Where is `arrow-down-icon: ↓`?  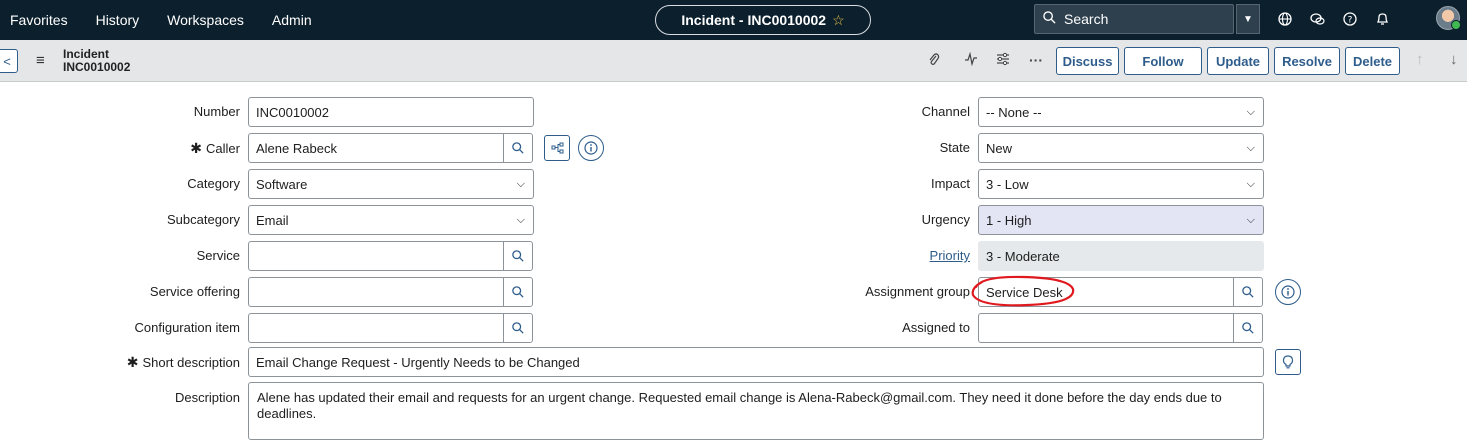
arrow-down-icon: ↓ is located at coordinates (1454, 59).